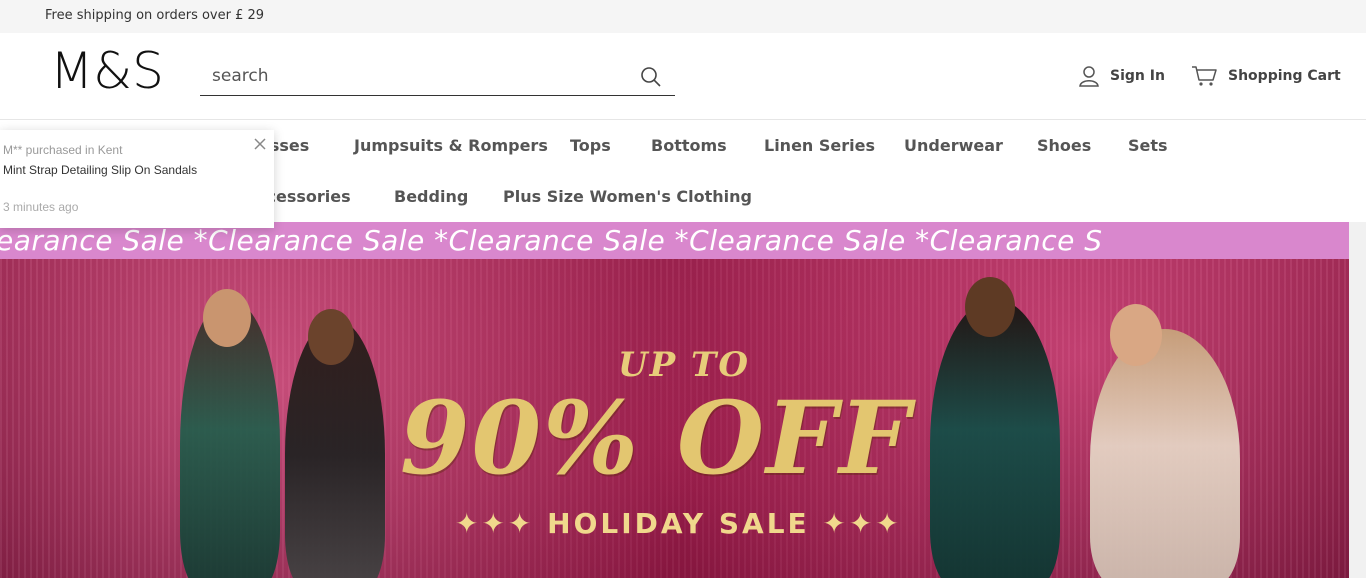 The height and width of the screenshot is (578, 1366). Describe the element at coordinates (451, 145) in the screenshot. I see `nav-item-jumpsuits-rompers: Jumpsuits & Rompers` at that location.